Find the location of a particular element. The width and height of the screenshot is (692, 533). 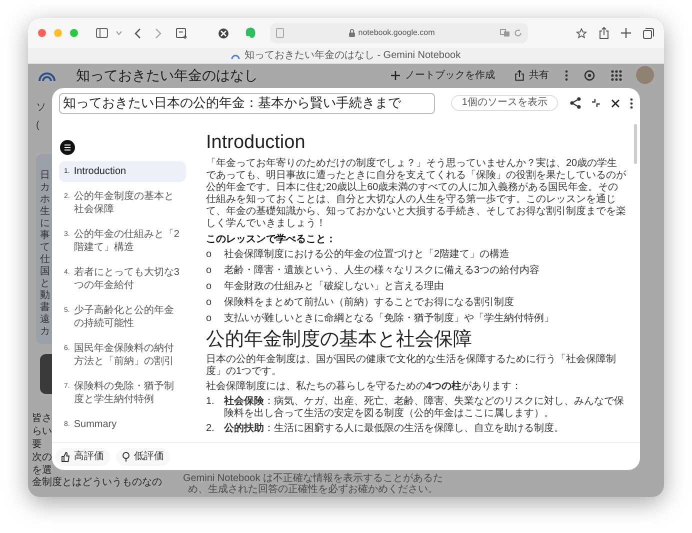

title-field: 知っておきたい日本の公的年金：基本から賢い手続きまで is located at coordinates (247, 103).